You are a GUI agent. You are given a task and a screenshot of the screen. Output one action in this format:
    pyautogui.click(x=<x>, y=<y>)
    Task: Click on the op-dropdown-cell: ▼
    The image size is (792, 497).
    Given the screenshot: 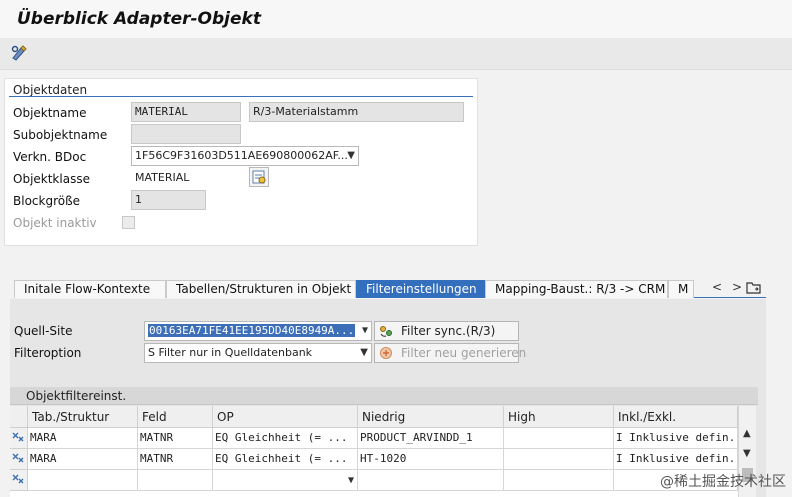 What is the action you would take?
    pyautogui.click(x=285, y=480)
    